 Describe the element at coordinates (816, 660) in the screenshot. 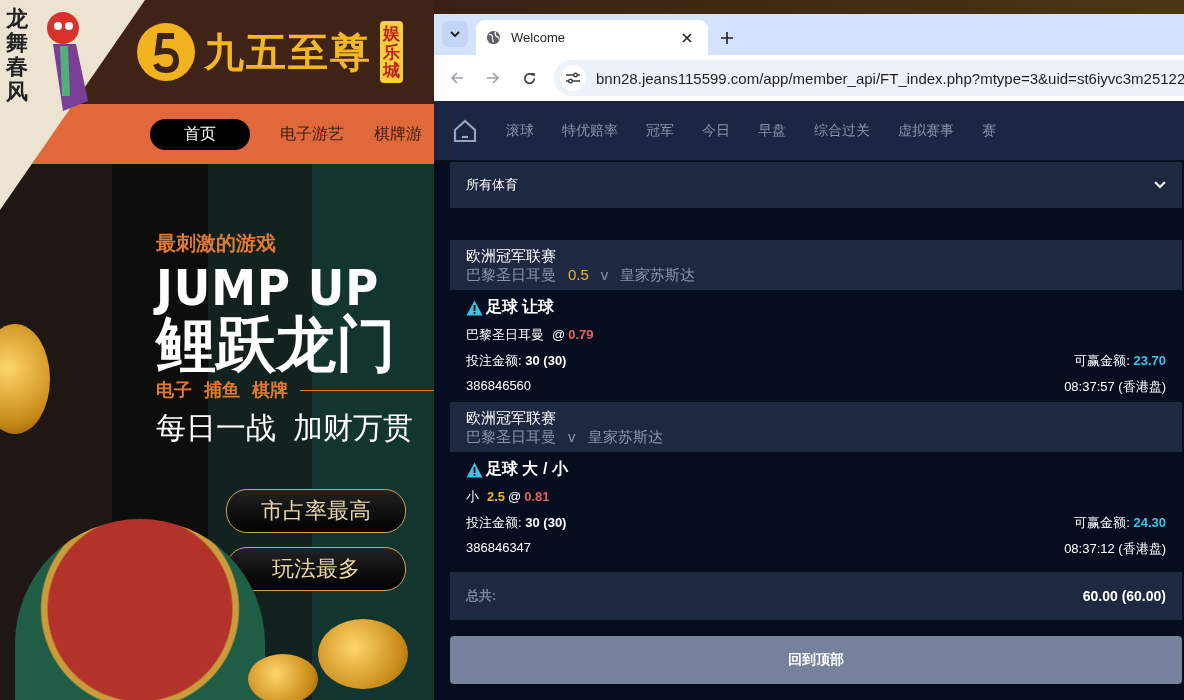

I see `back-to-top-button: 回到顶部` at that location.